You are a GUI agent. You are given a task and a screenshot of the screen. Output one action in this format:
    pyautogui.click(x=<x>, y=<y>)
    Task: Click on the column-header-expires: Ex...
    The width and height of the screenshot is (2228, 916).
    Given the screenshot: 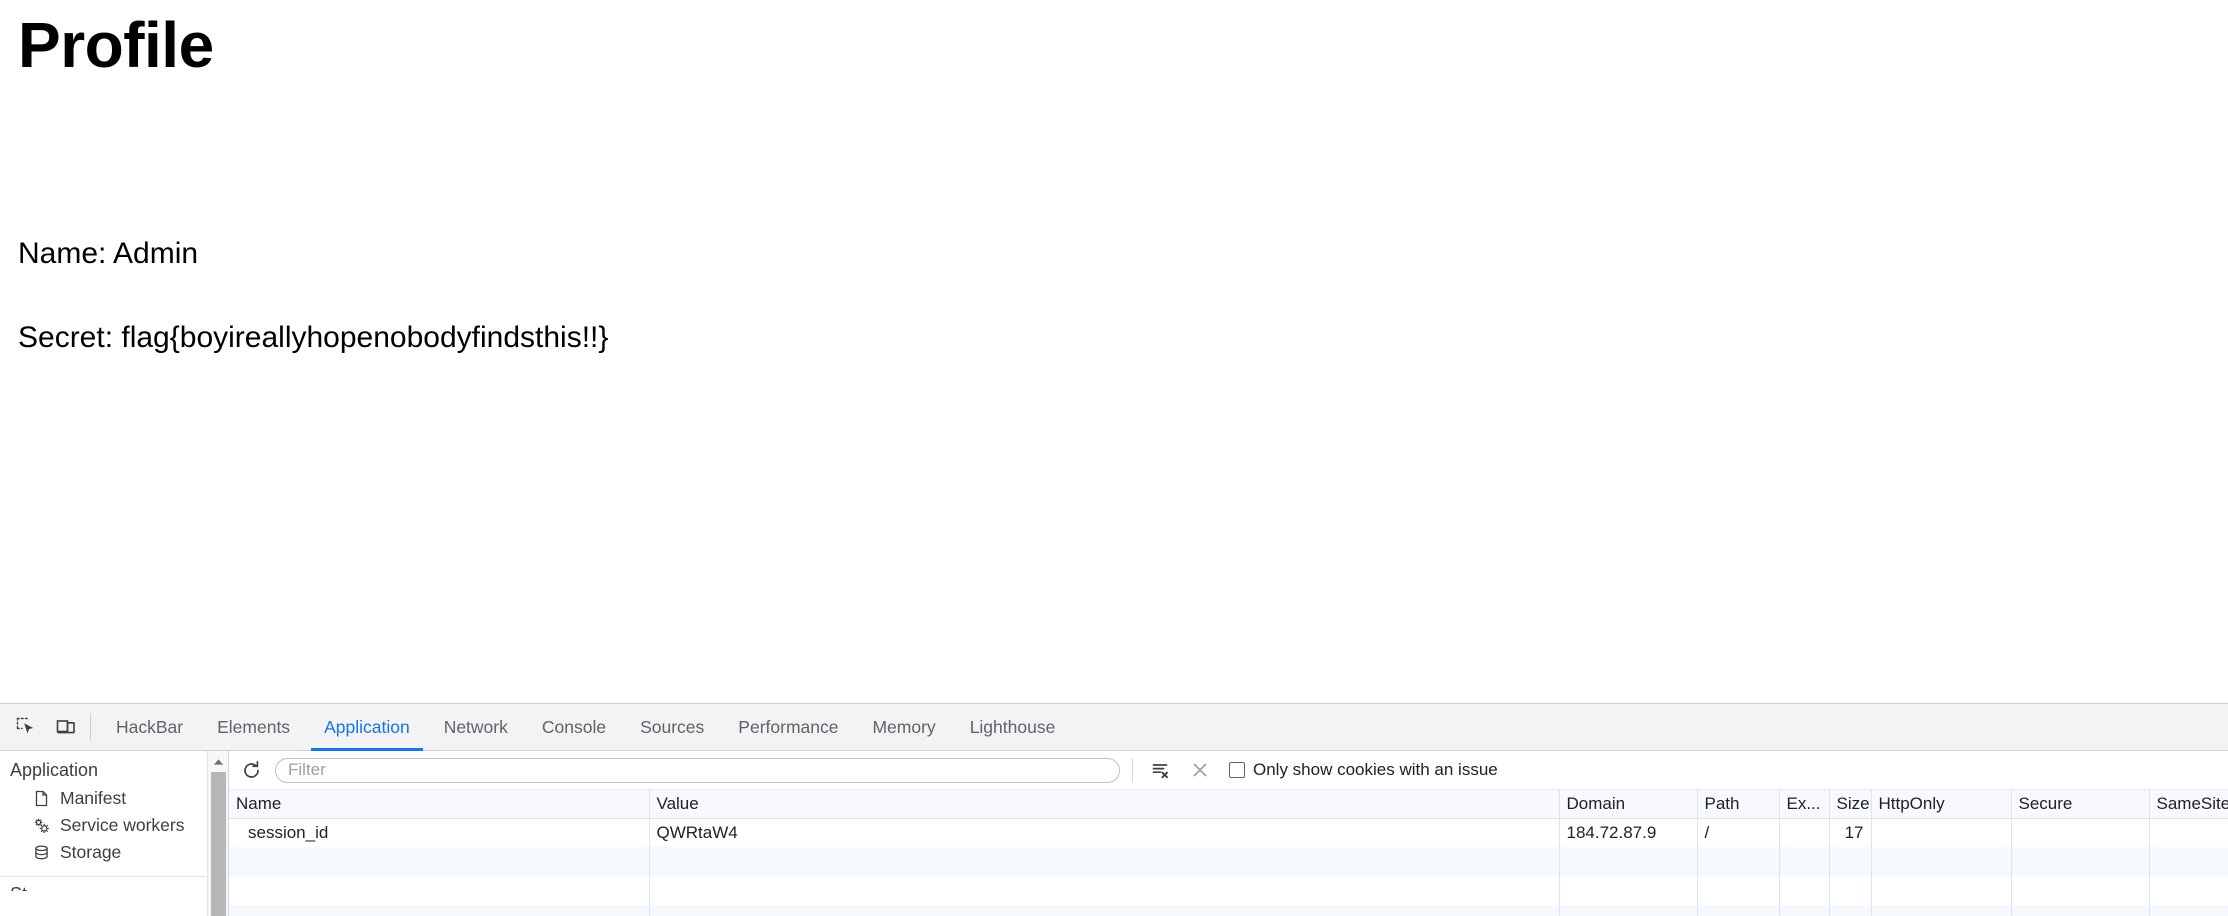 What is the action you would take?
    pyautogui.click(x=1804, y=804)
    